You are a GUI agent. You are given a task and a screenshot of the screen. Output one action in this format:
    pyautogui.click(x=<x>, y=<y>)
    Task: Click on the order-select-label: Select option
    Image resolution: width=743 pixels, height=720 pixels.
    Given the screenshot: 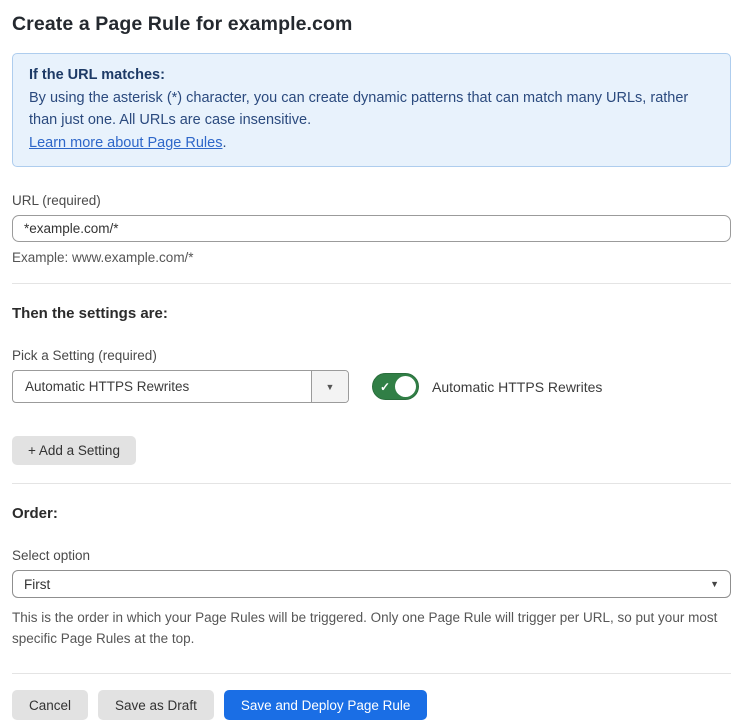 What is the action you would take?
    pyautogui.click(x=51, y=555)
    